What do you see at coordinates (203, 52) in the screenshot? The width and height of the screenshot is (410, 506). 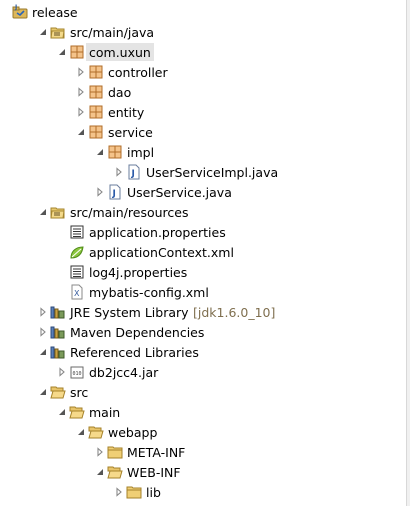 I see `tree-item-com-uxun: com.uxun` at bounding box center [203, 52].